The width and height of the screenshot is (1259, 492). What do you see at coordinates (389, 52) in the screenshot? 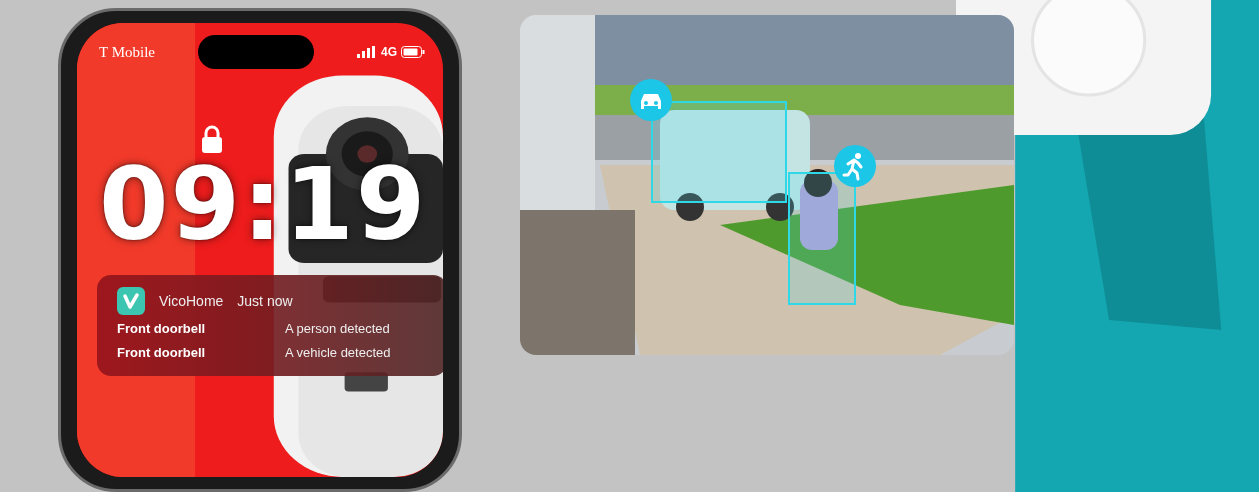
I see `network-type: 4G` at bounding box center [389, 52].